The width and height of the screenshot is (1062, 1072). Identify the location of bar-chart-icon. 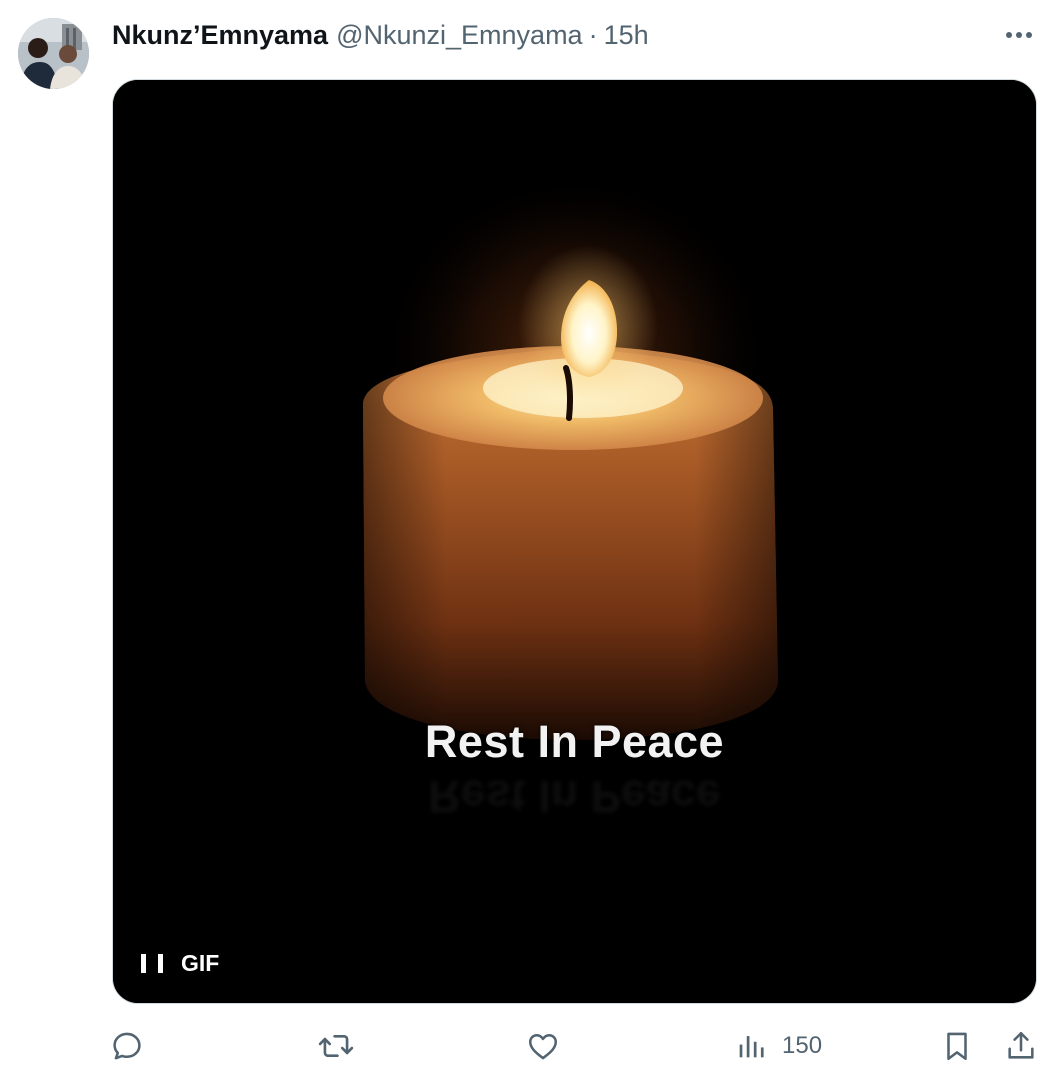
(751, 1046).